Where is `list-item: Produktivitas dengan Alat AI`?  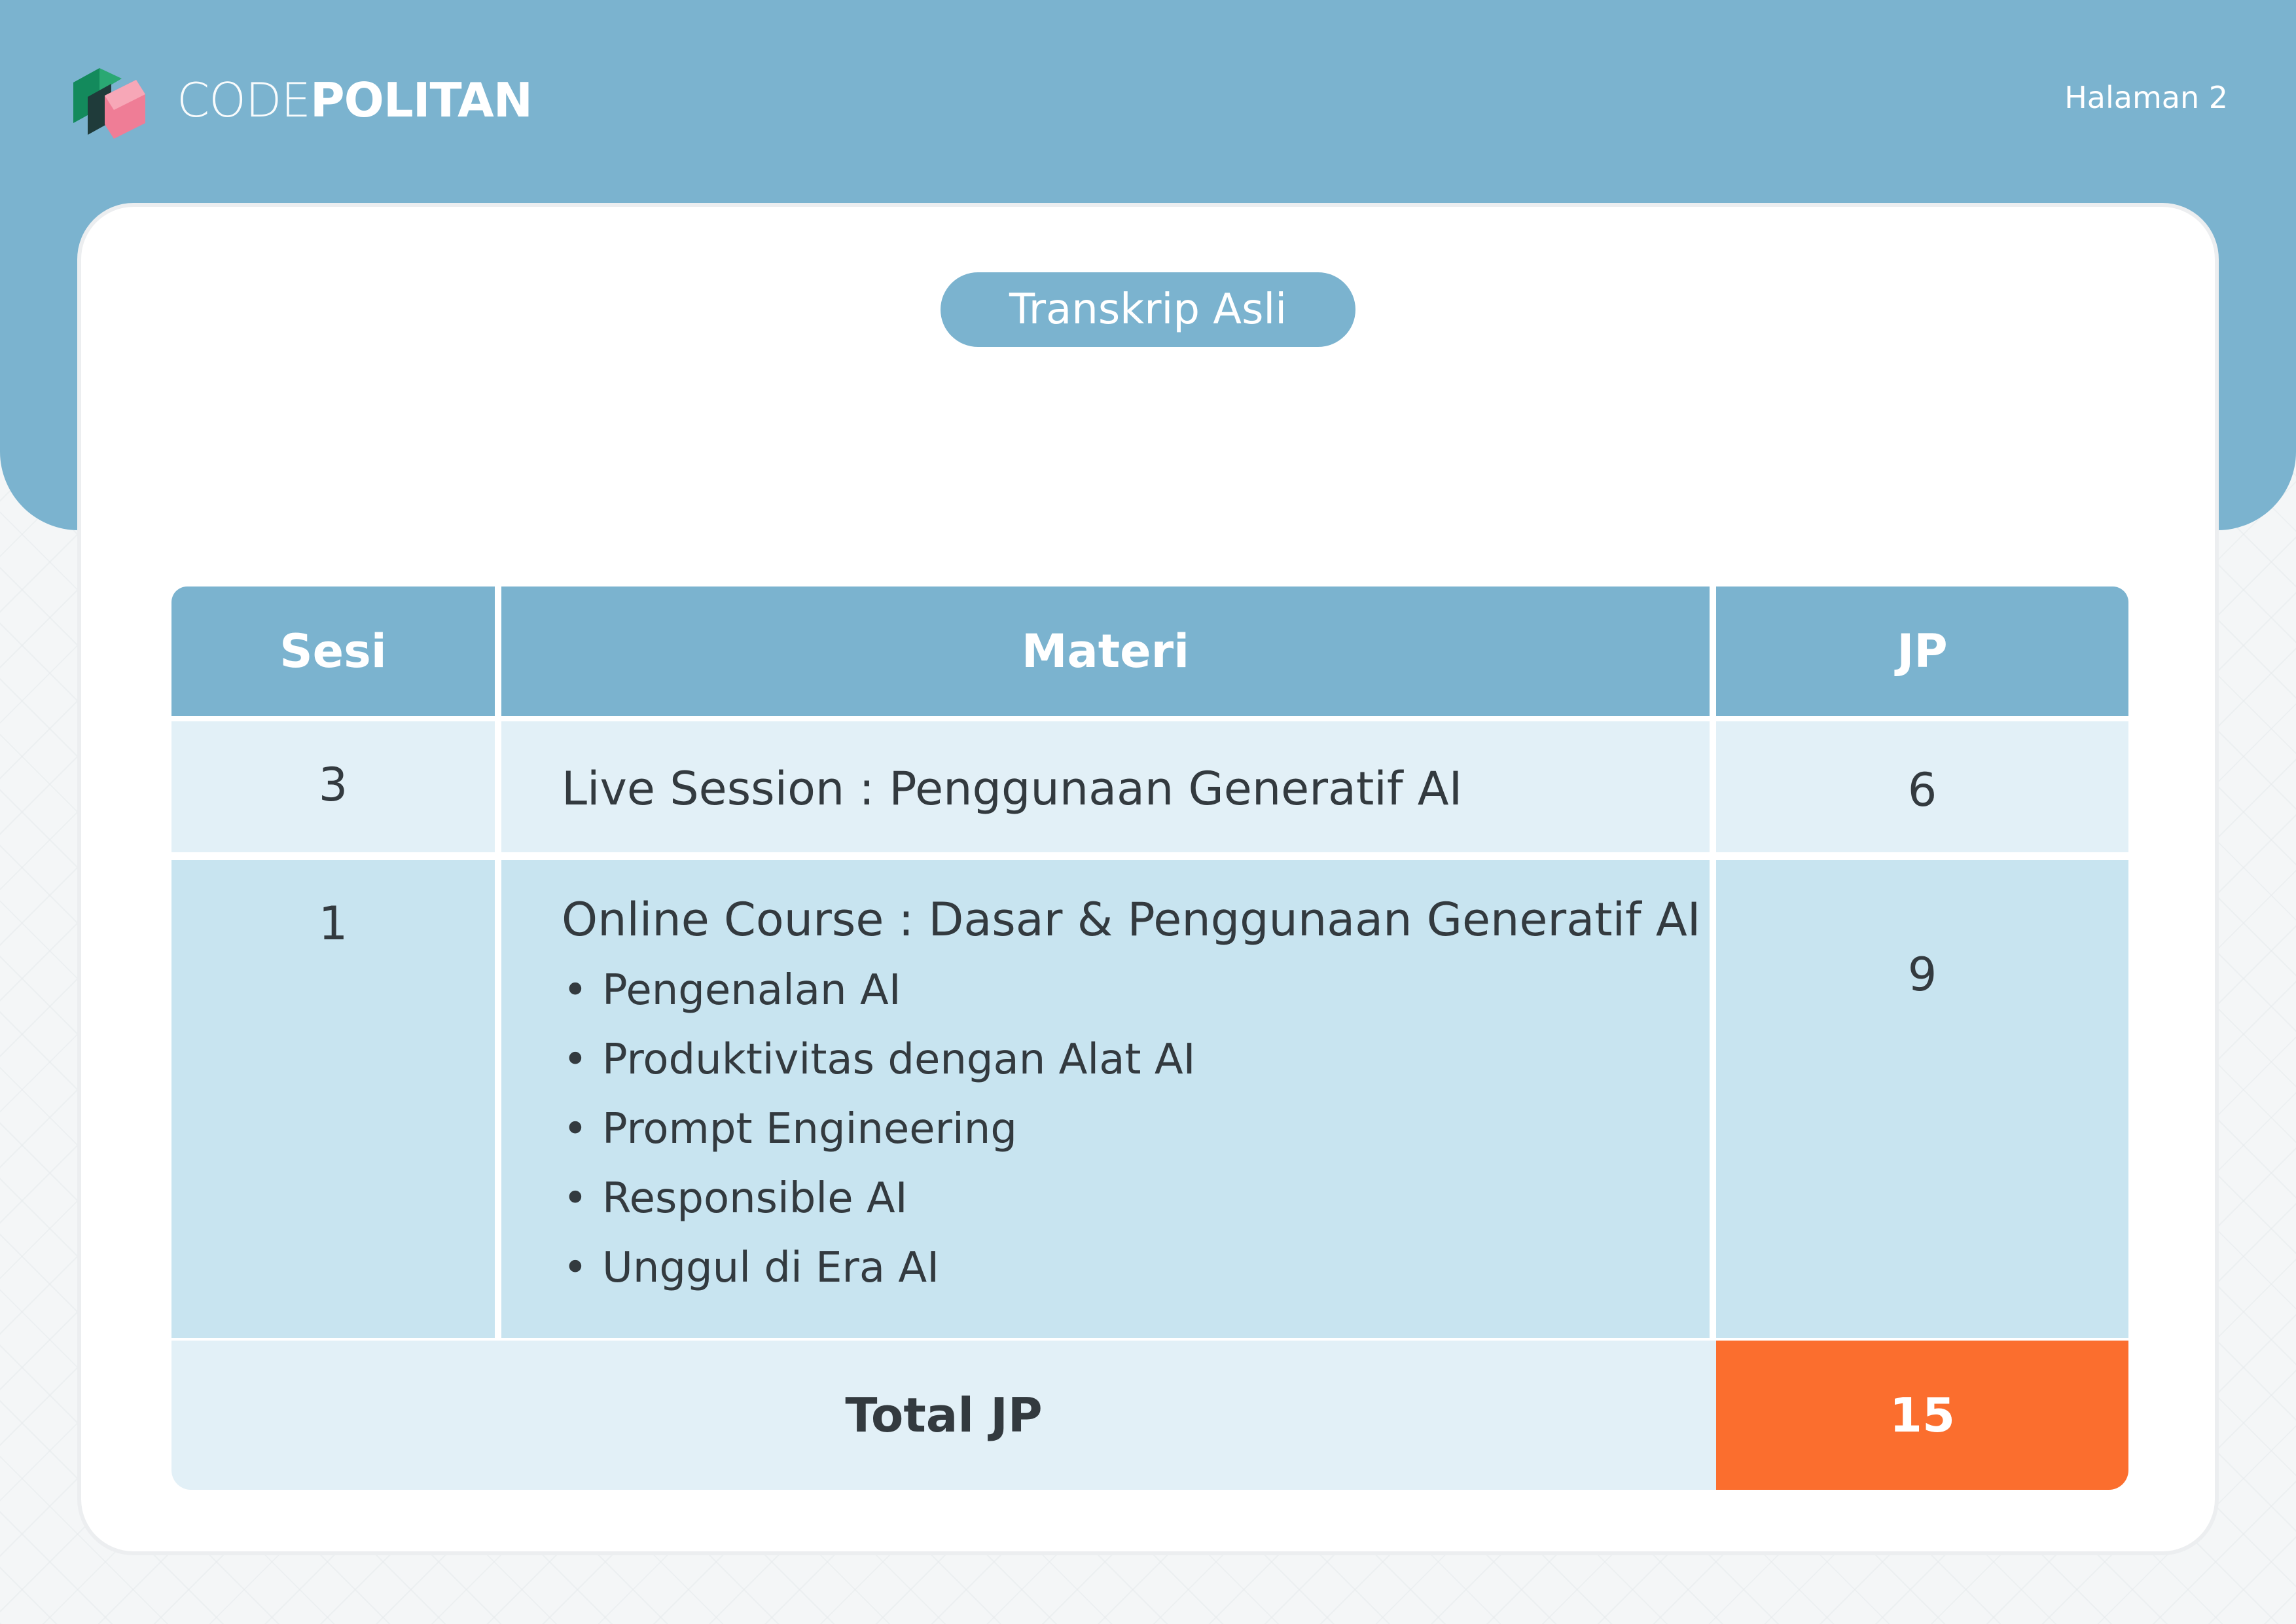 list-item: Produktivitas dengan Alat AI is located at coordinates (1136, 1059).